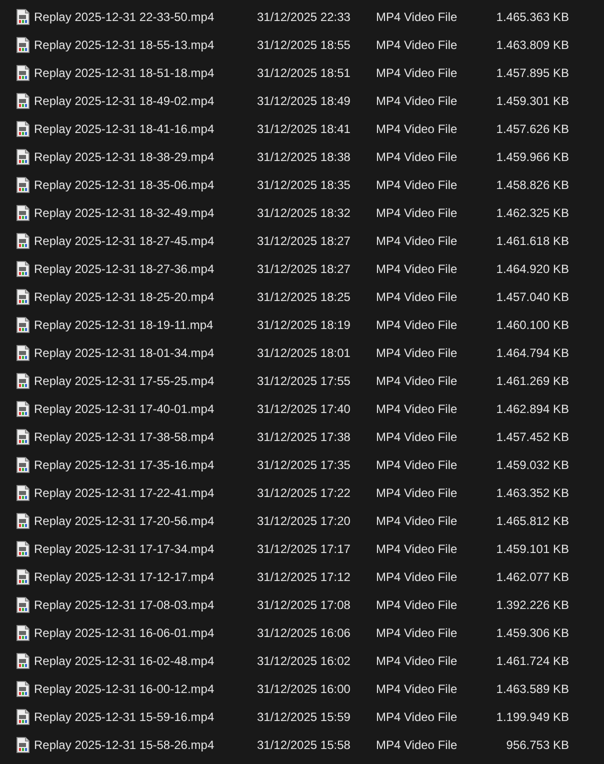 Image resolution: width=604 pixels, height=764 pixels. I want to click on file-name: Replay 2025-12-31 16-06-01.mp4, so click(144, 633).